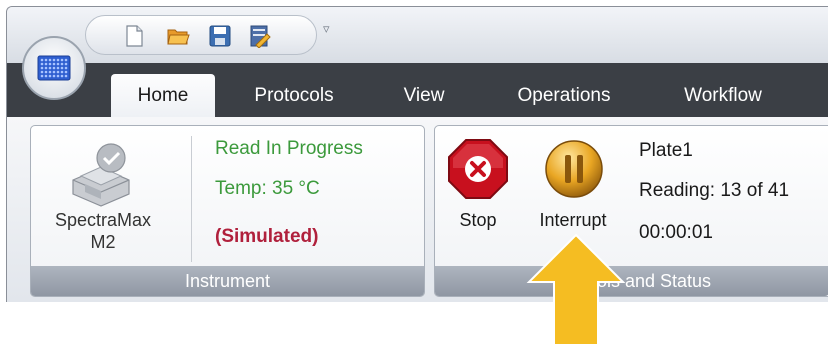 Image resolution: width=828 pixels, height=351 pixels. I want to click on quick-access-toolbar, so click(201, 35).